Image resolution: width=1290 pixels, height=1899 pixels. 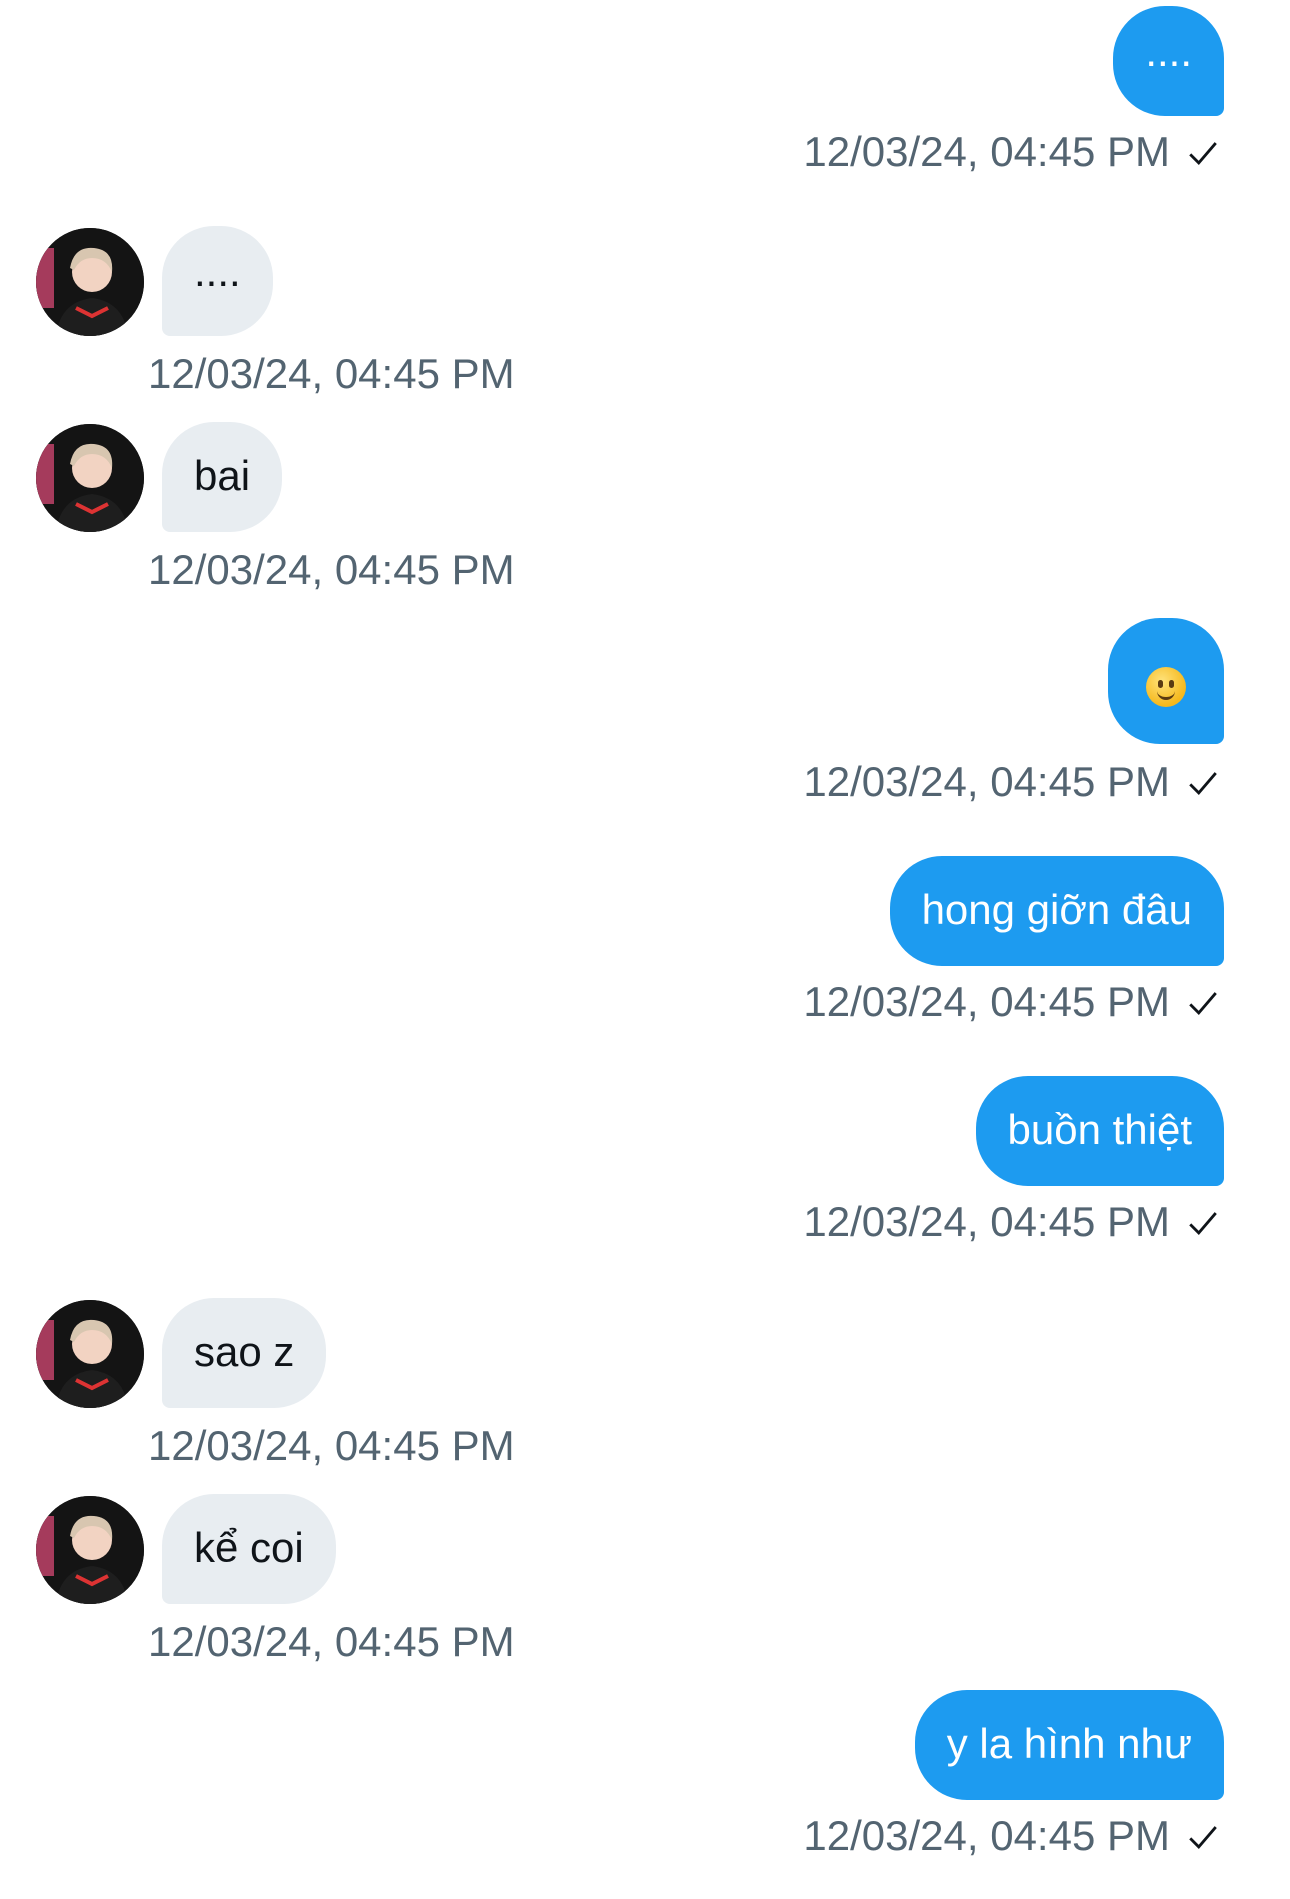 I want to click on message-bubble, so click(x=1166, y=681).